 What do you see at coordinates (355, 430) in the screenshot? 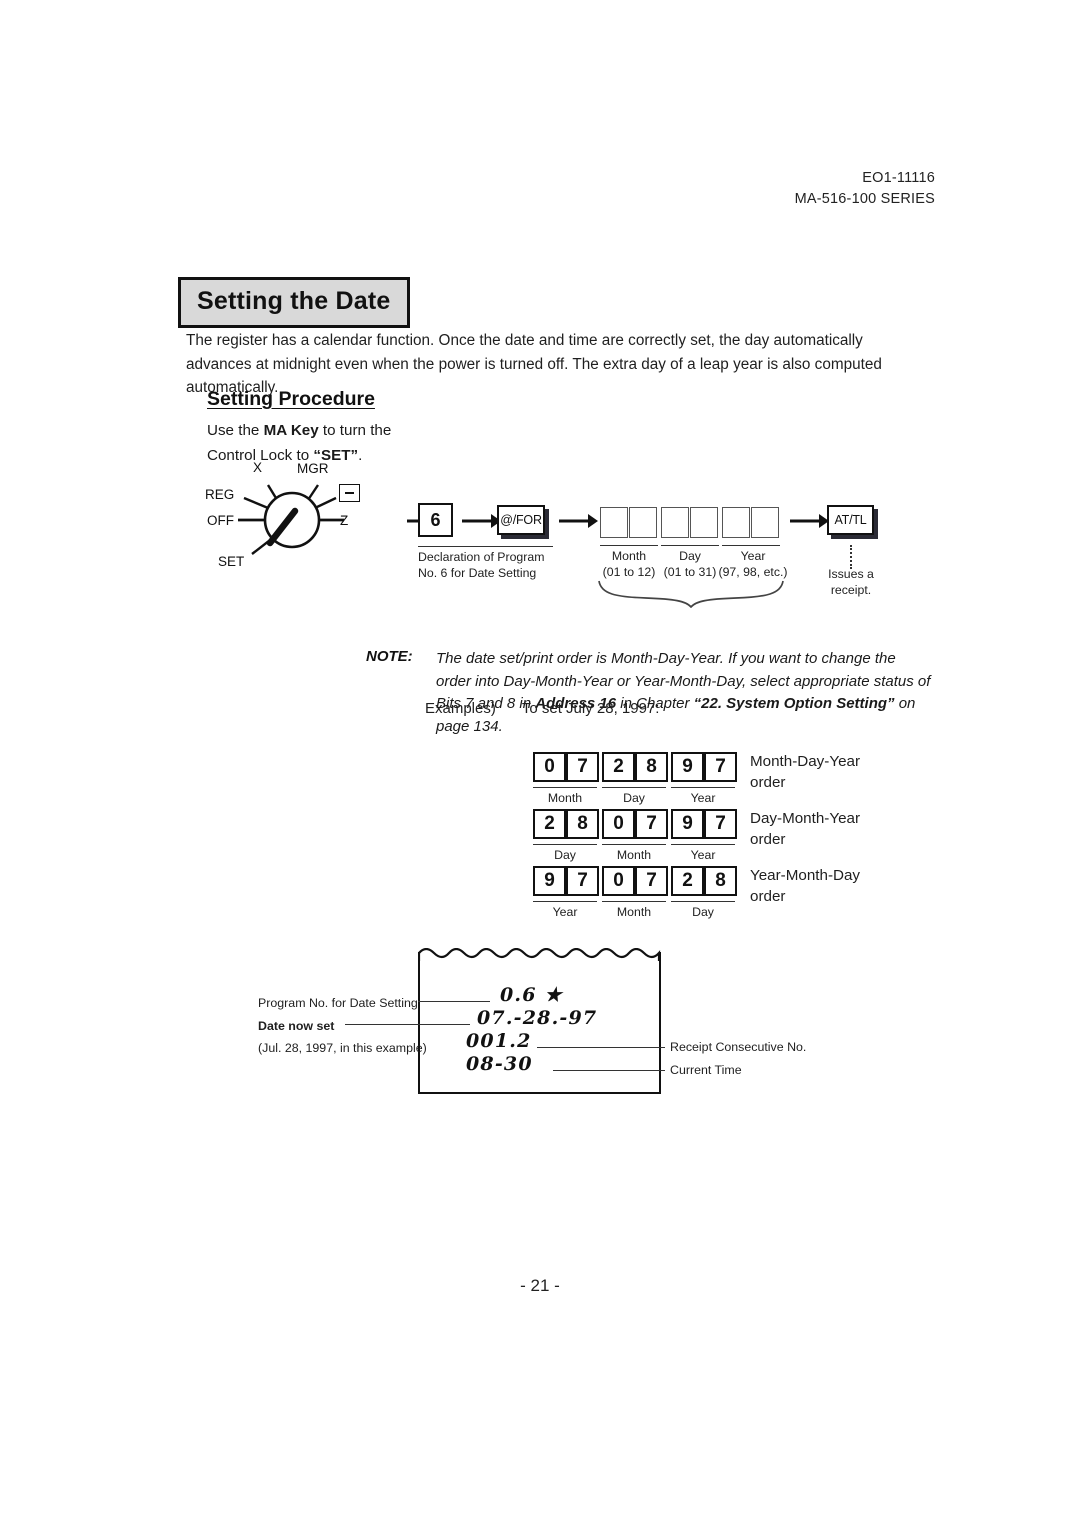
I see `instruction-text-mid: to turn the` at bounding box center [355, 430].